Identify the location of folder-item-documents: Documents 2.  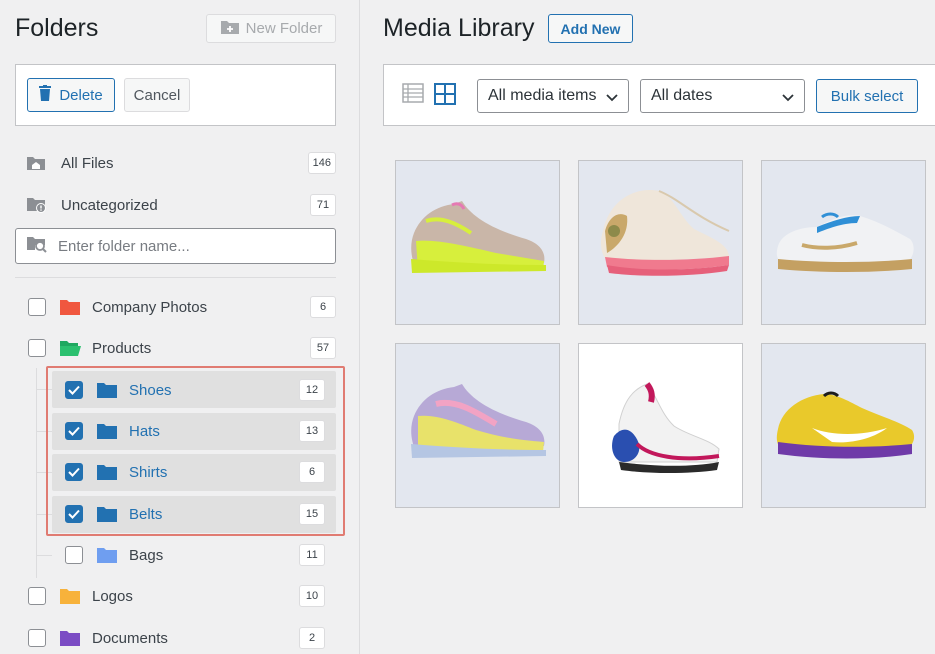
(176, 637).